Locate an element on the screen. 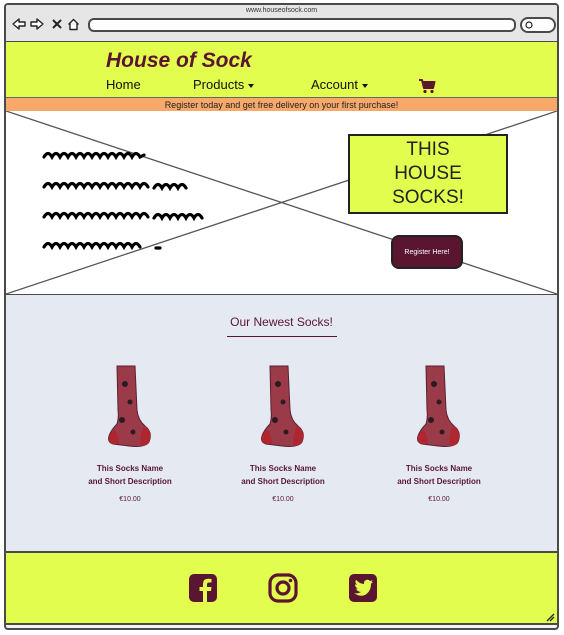 This screenshot has height=635, width=564. url-caption: www.houseofsock.com is located at coordinates (281, 10).